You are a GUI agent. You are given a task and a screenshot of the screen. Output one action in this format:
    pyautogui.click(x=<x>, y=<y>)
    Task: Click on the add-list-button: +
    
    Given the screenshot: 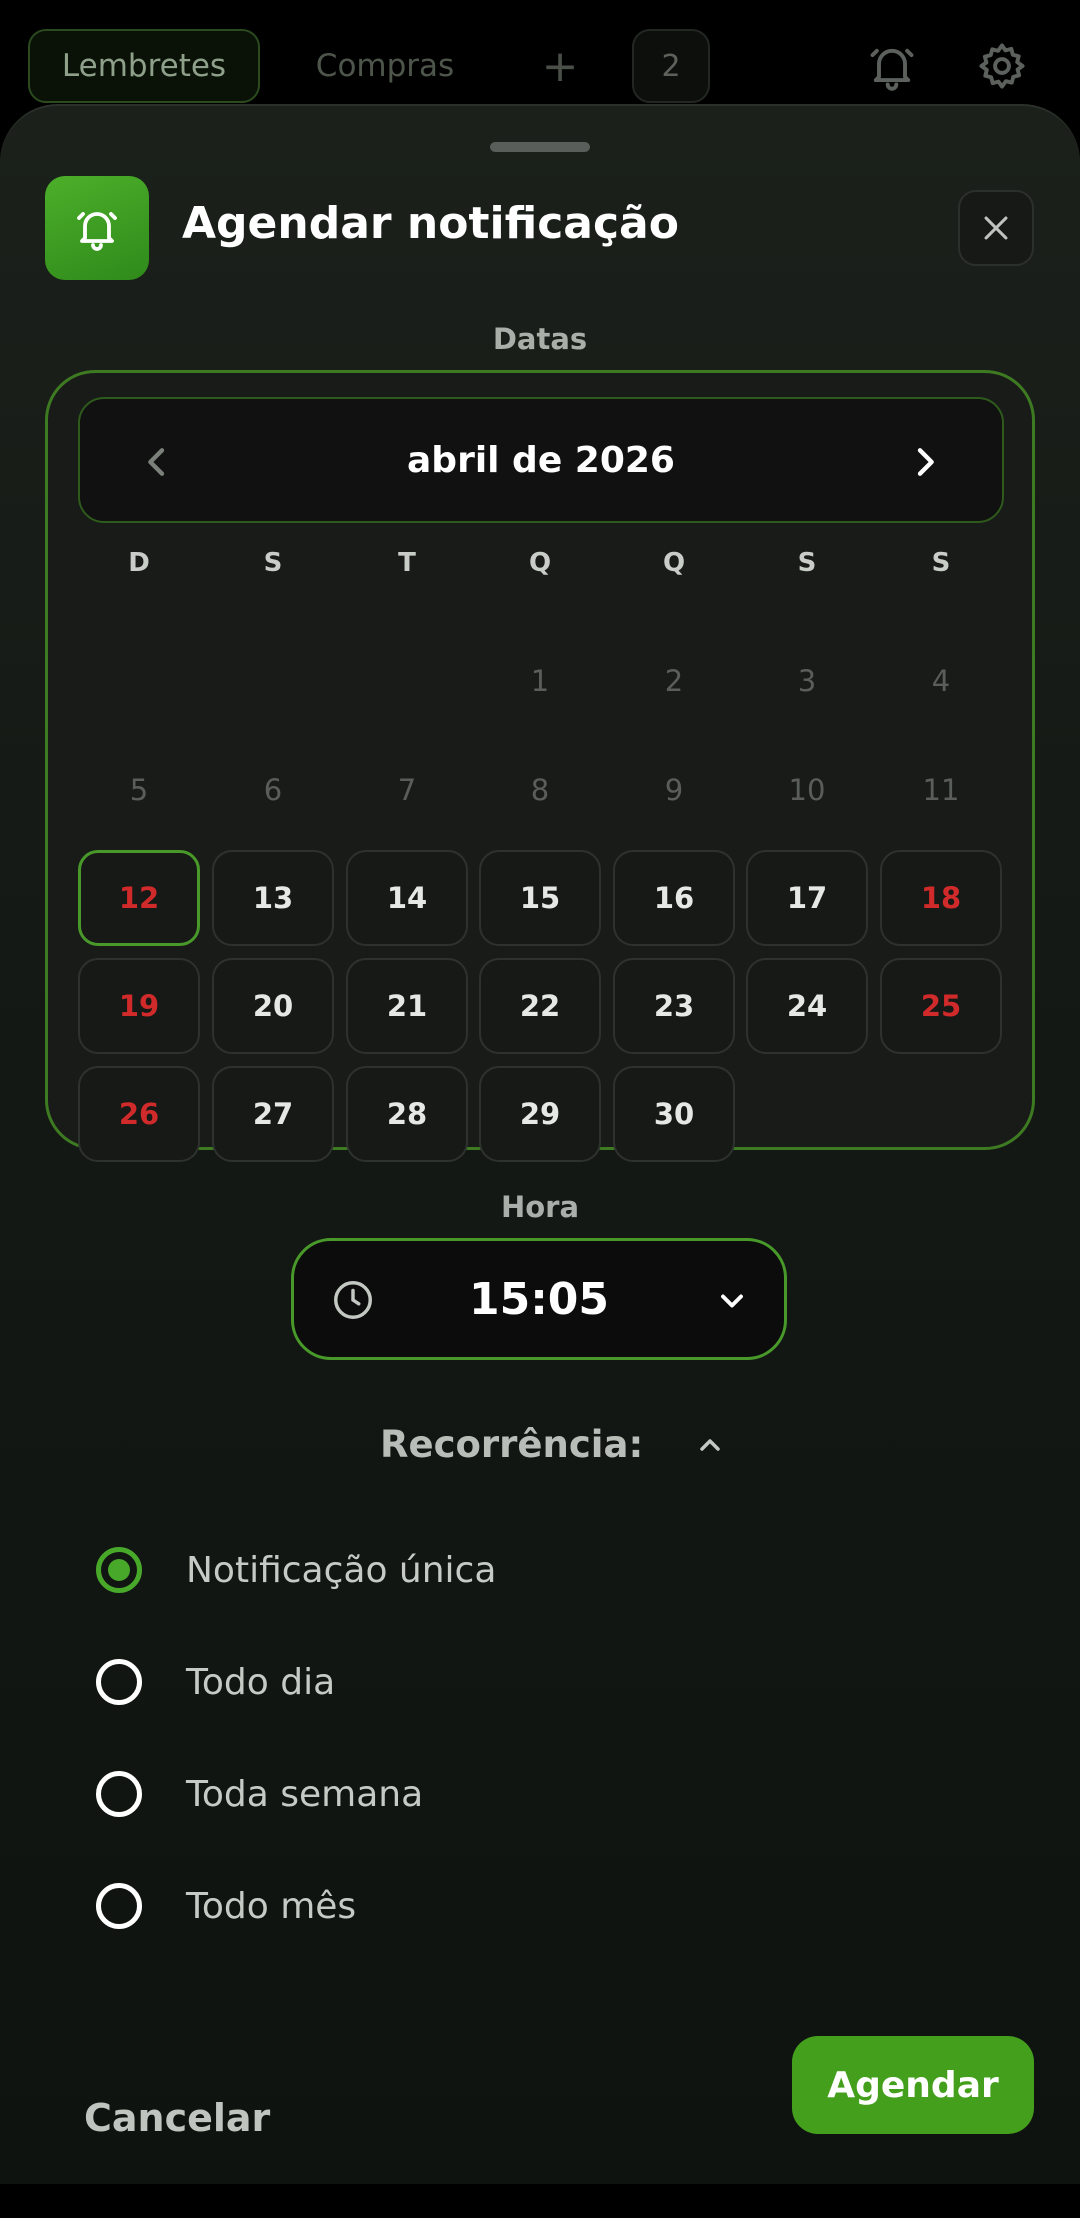 What is the action you would take?
    pyautogui.click(x=560, y=66)
    